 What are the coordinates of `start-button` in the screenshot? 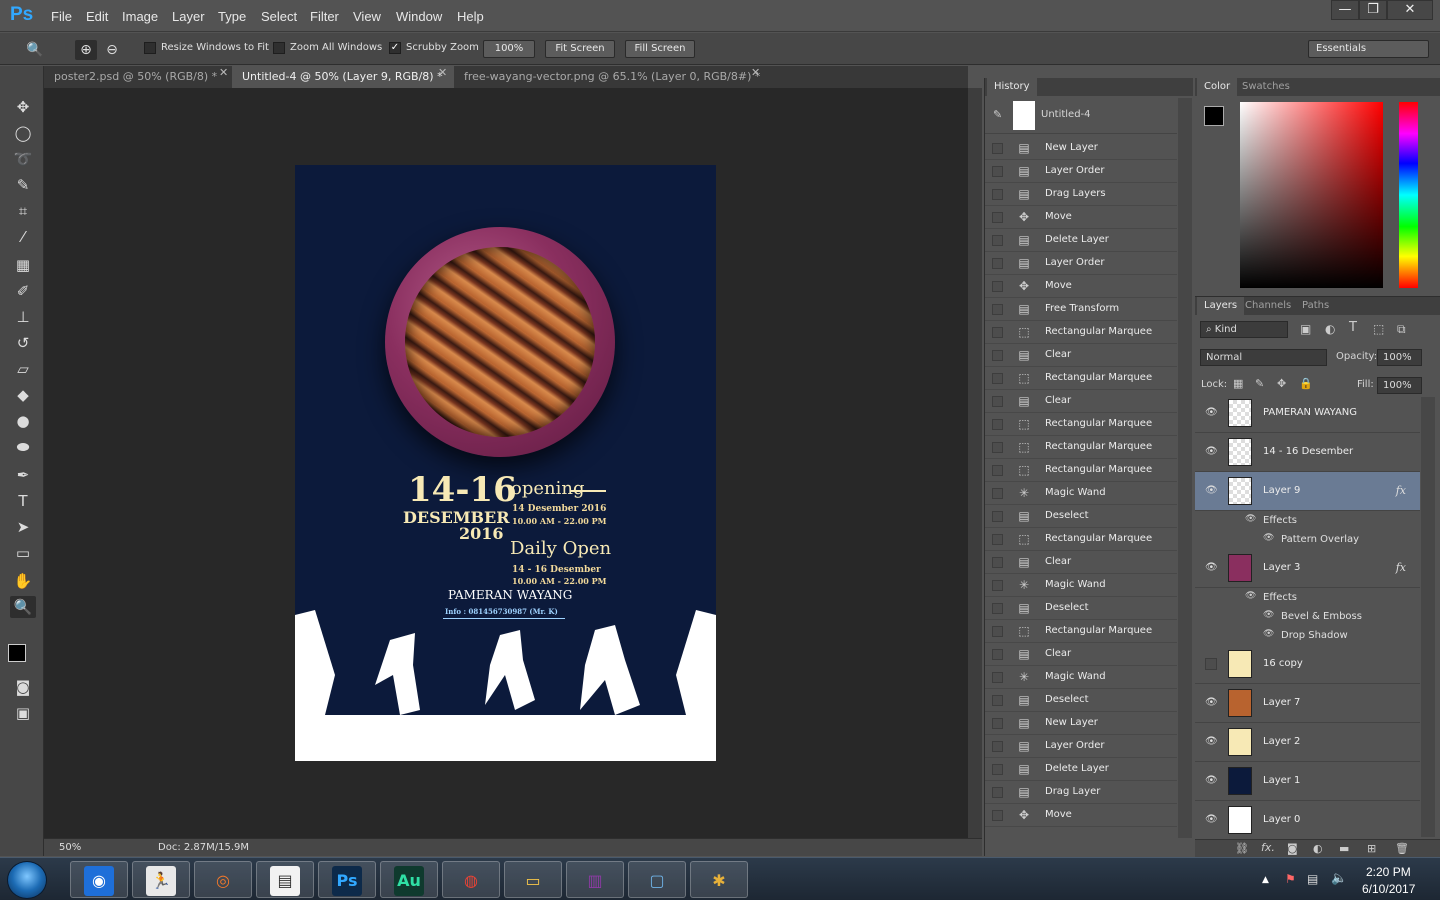 It's located at (27, 880).